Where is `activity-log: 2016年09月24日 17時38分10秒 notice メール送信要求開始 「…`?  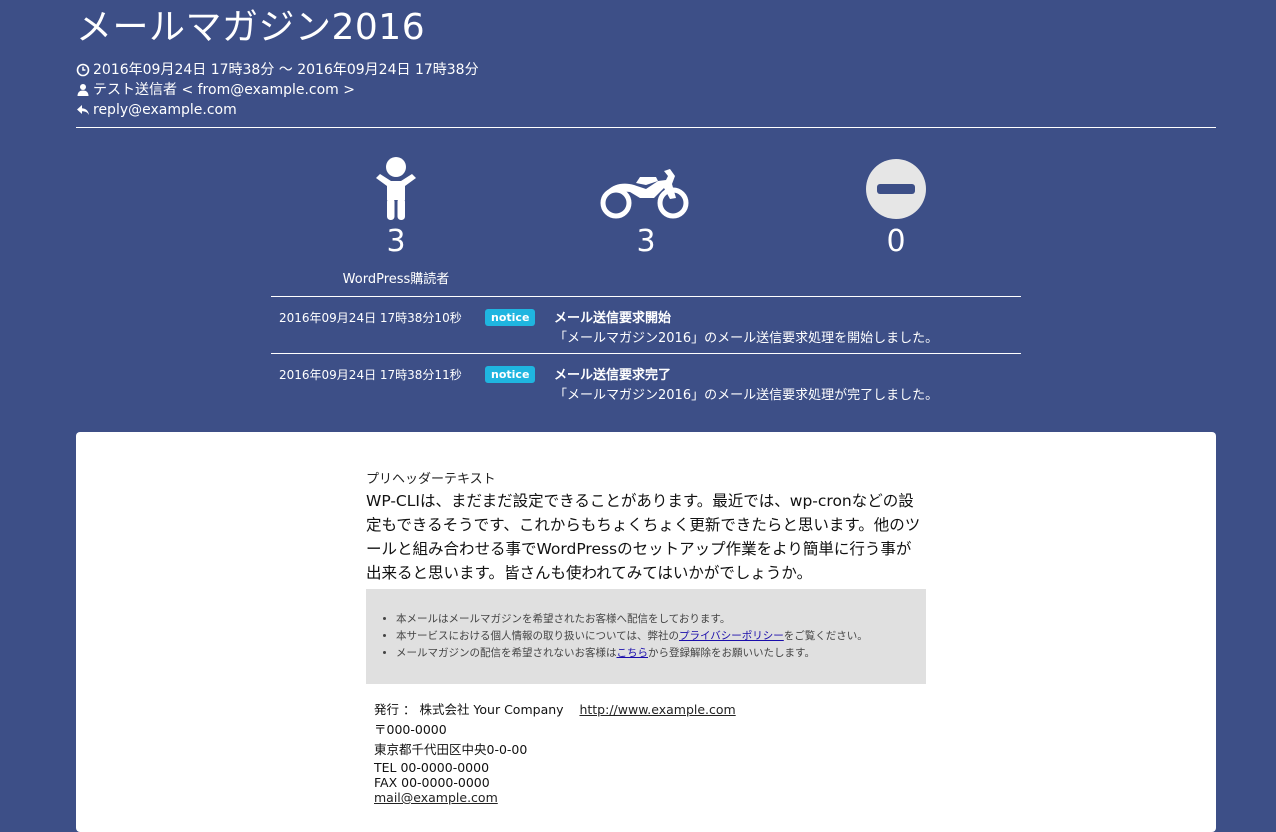 activity-log: 2016年09月24日 17時38分10秒 notice メール送信要求開始 「… is located at coordinates (646, 353).